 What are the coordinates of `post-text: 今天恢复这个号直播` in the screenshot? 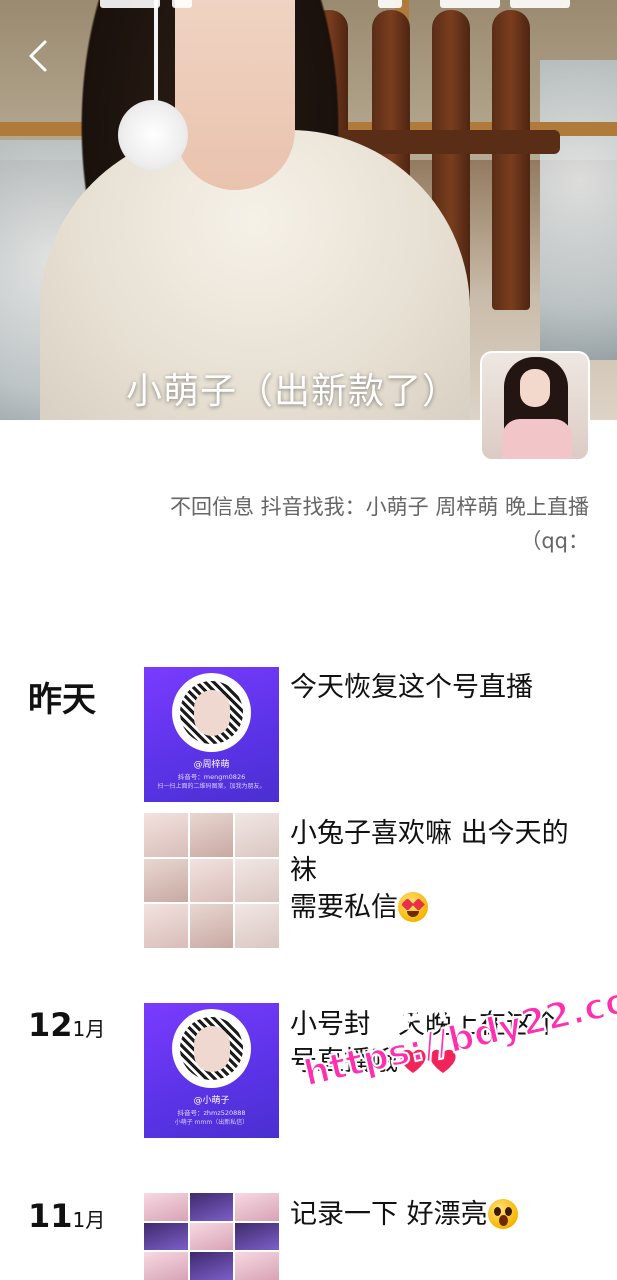 It's located at (440, 687).